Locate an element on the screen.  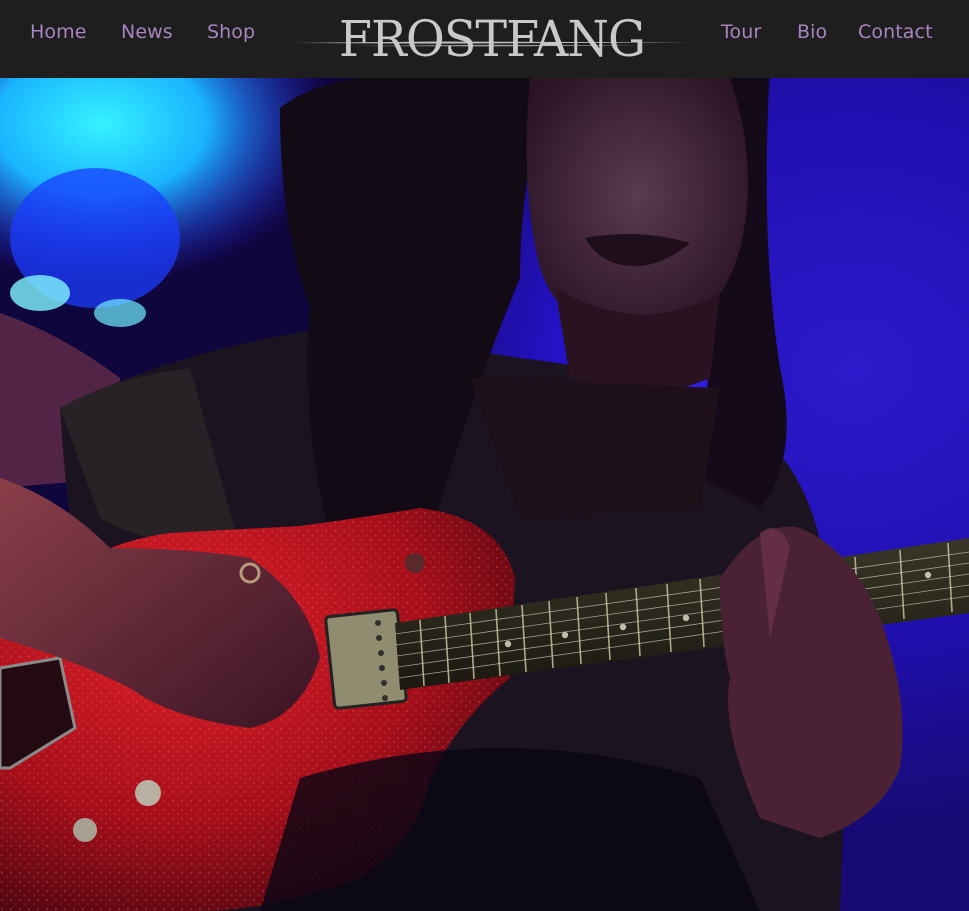
nav-link-news: News is located at coordinates (147, 32).